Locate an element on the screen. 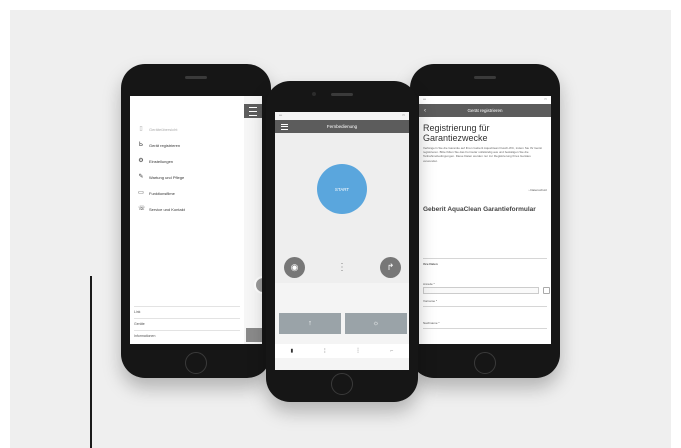 This screenshot has height=448, width=681. footer-link: Geräte is located at coordinates (139, 324).